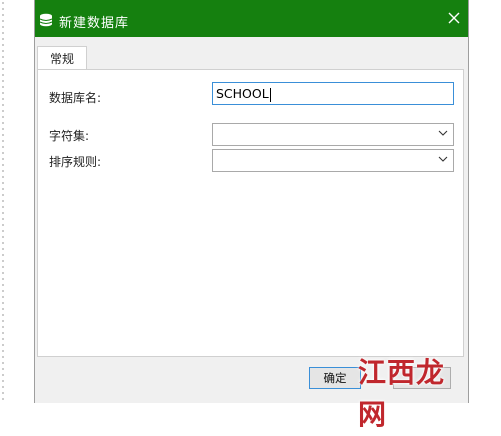  Describe the element at coordinates (402, 393) in the screenshot. I see `site-watermark: 江西龙网` at that location.